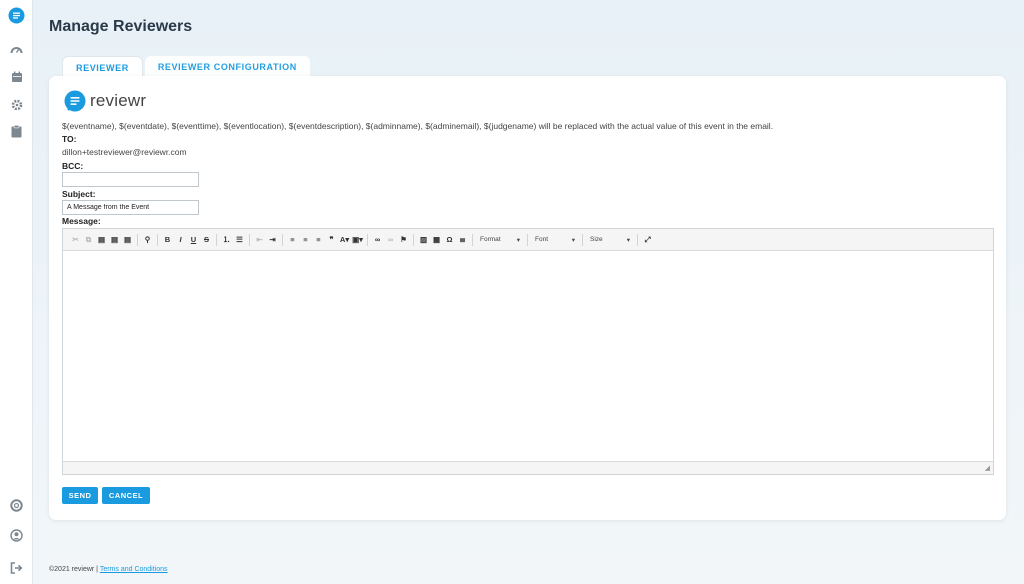  What do you see at coordinates (436, 240) in the screenshot?
I see `table-icon: ▦` at bounding box center [436, 240].